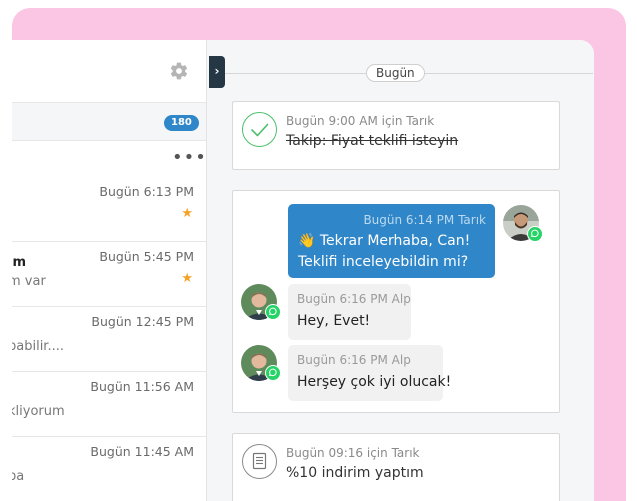 This screenshot has height=501, width=637. Describe the element at coordinates (360, 121) in the screenshot. I see `task-meta: Bugün 9:00 AM için Tarık` at that location.